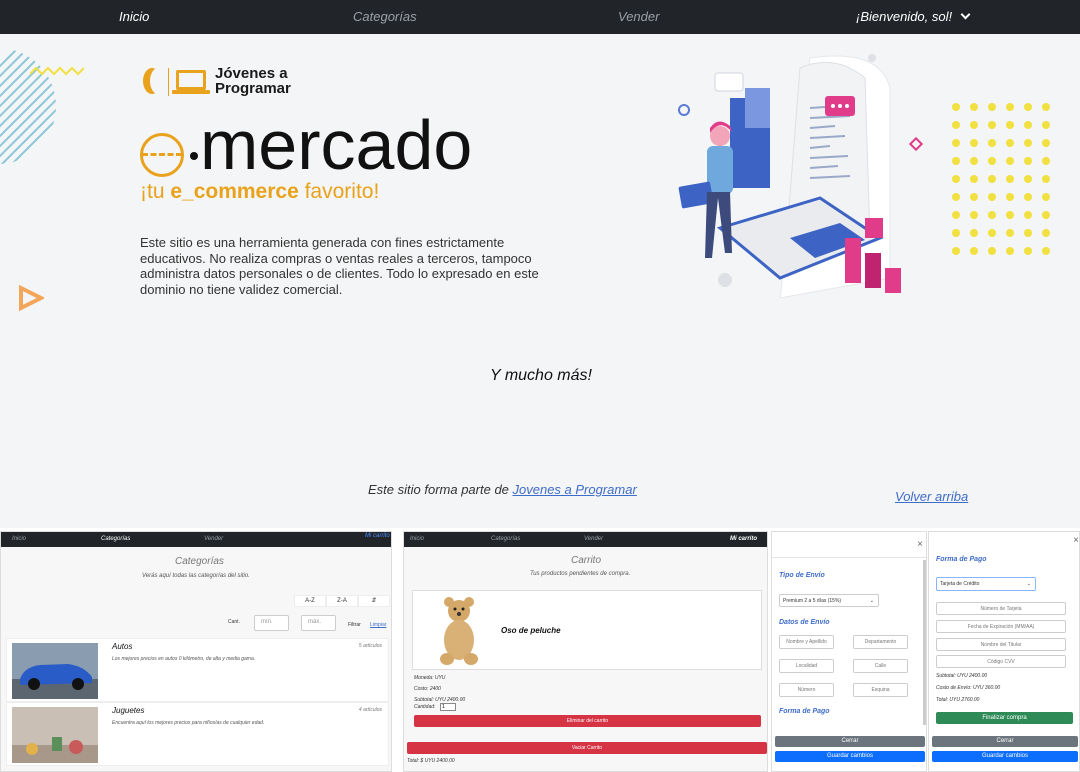 Image resolution: width=1080 pixels, height=772 pixels. I want to click on triangle-decoration, so click(31, 298).